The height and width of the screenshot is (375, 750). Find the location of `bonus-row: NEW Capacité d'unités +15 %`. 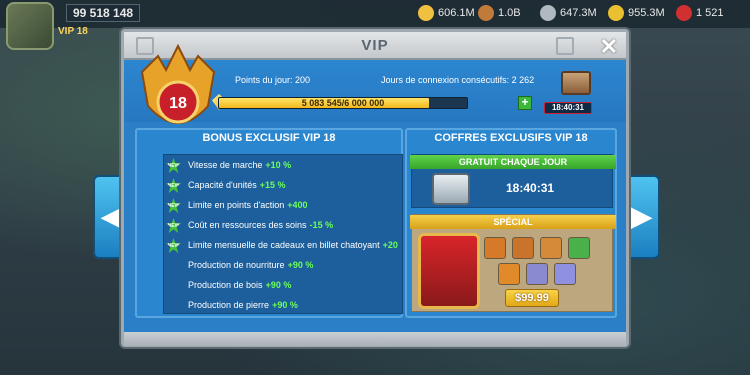

bonus-row: NEW Capacité d'unités +15 % is located at coordinates (283, 185).